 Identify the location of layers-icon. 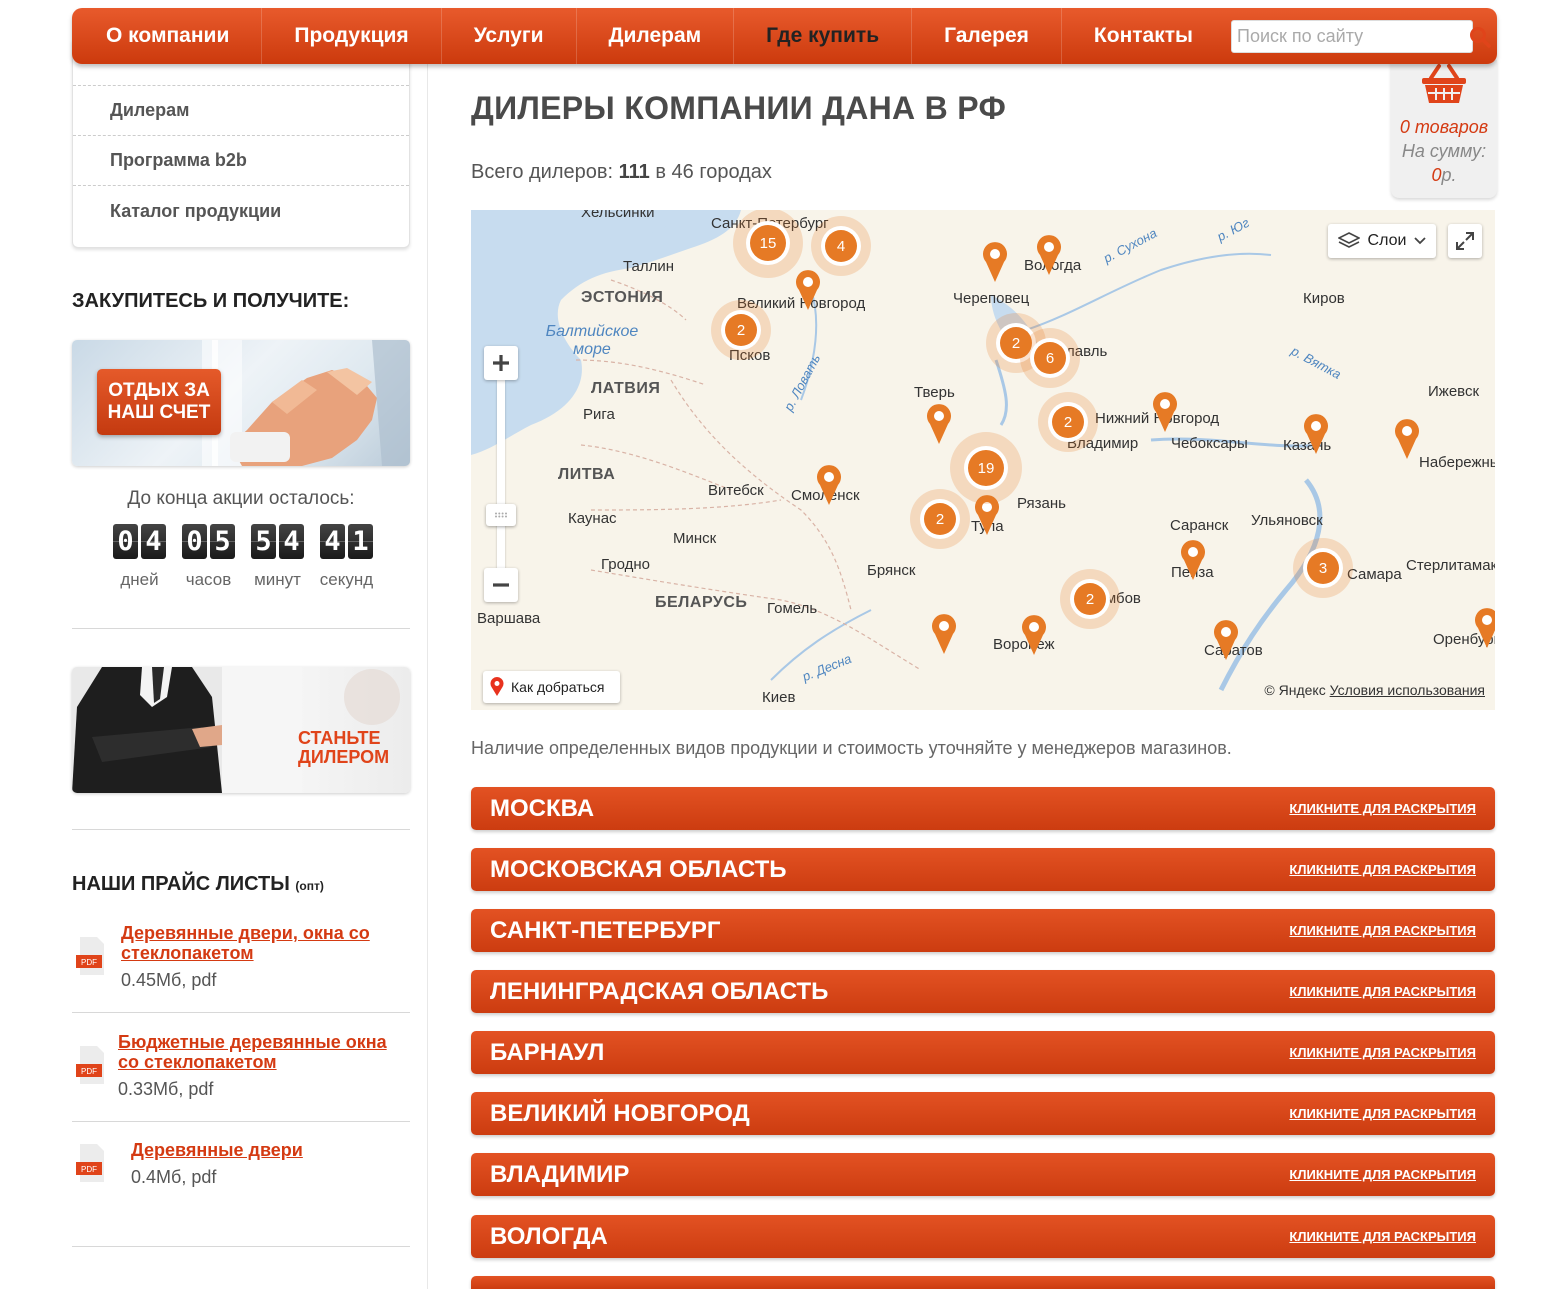
(1348, 240).